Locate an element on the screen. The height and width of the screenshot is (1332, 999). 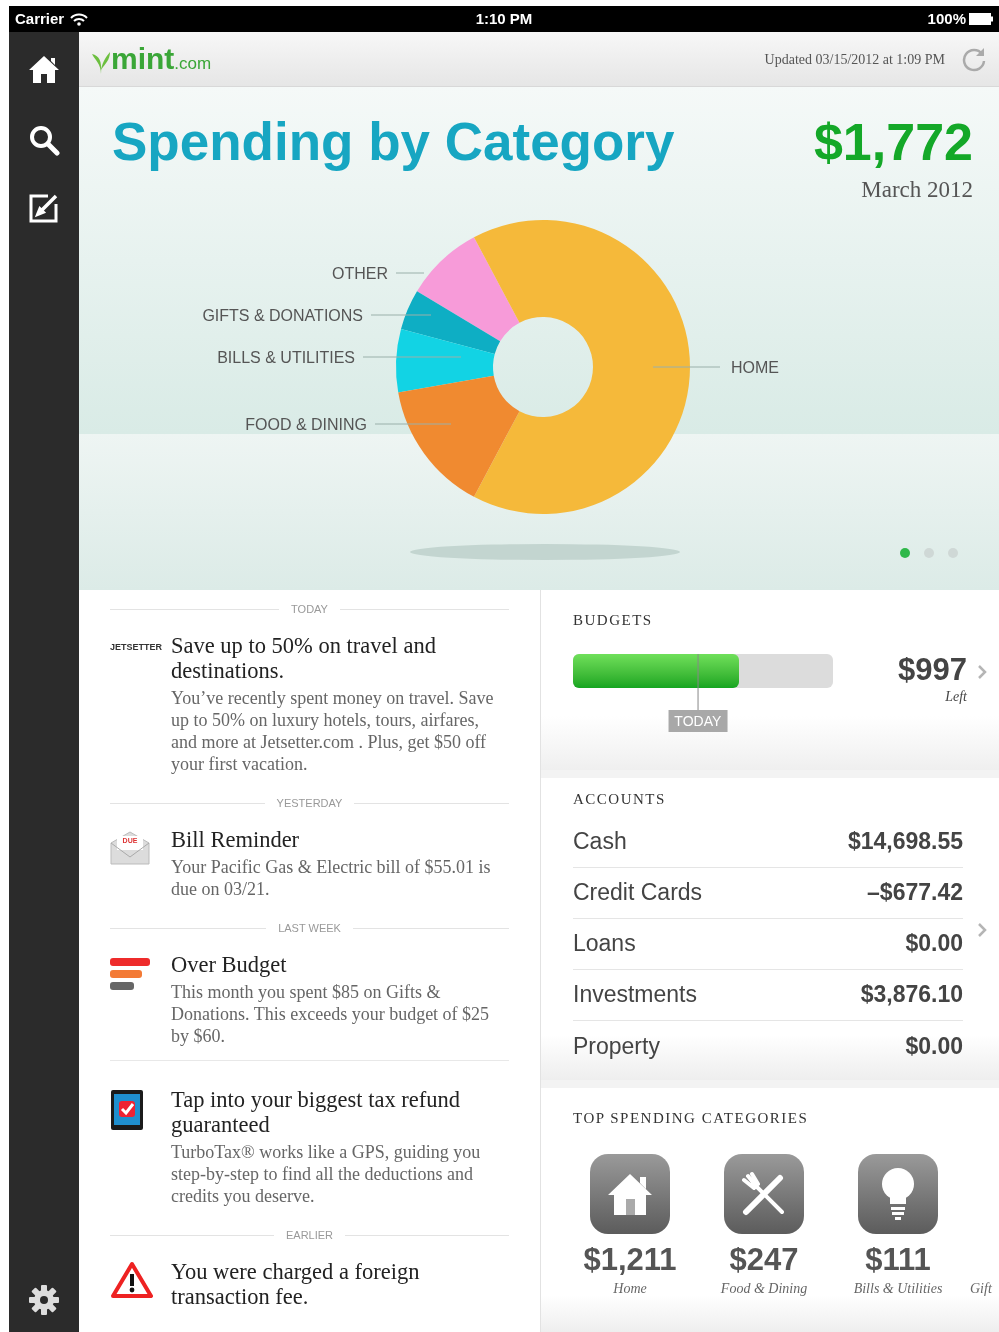
category-label: Food & Dining is located at coordinates (764, 1288).